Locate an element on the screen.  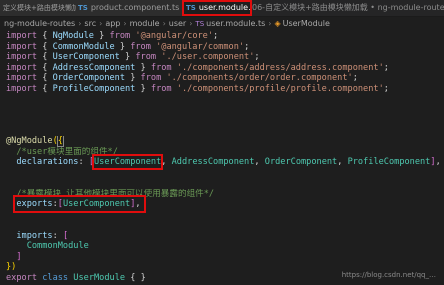
tab-module-routes: 定义模块+路由模块懒加载 is located at coordinates (40, 8).